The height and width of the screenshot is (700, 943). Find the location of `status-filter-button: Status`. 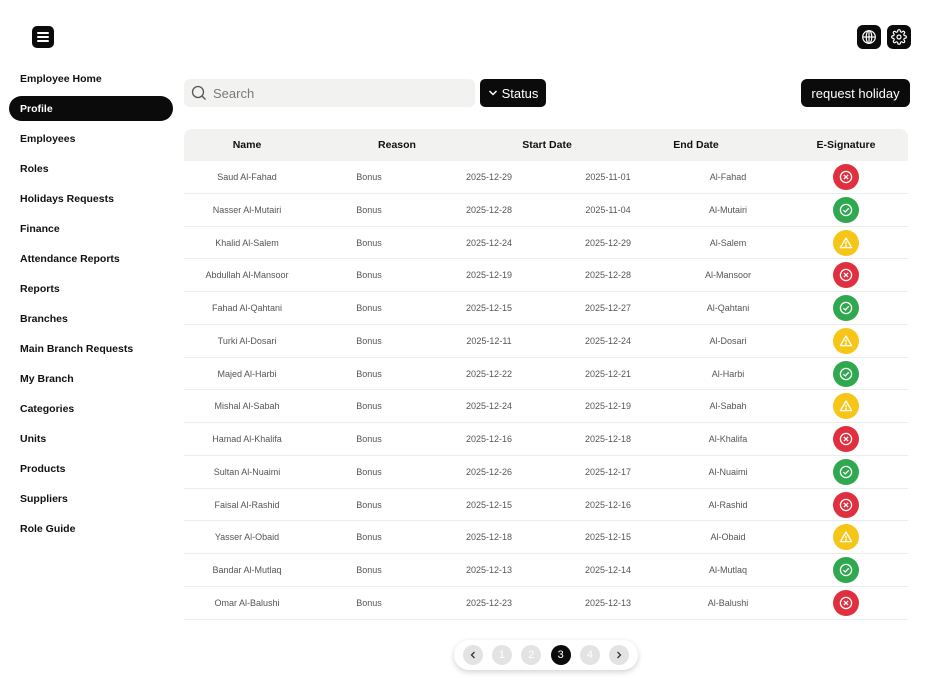

status-filter-button: Status is located at coordinates (513, 93).